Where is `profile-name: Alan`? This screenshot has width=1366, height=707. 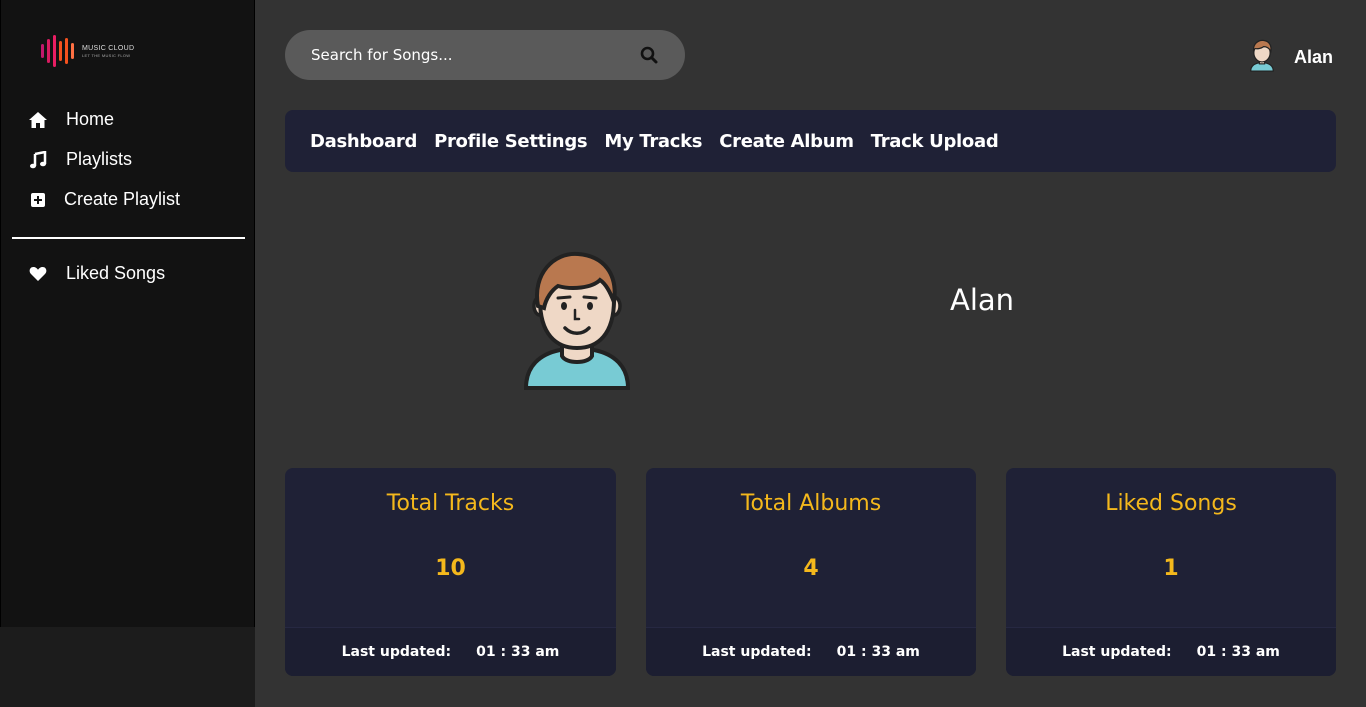
profile-name: Alan is located at coordinates (982, 300).